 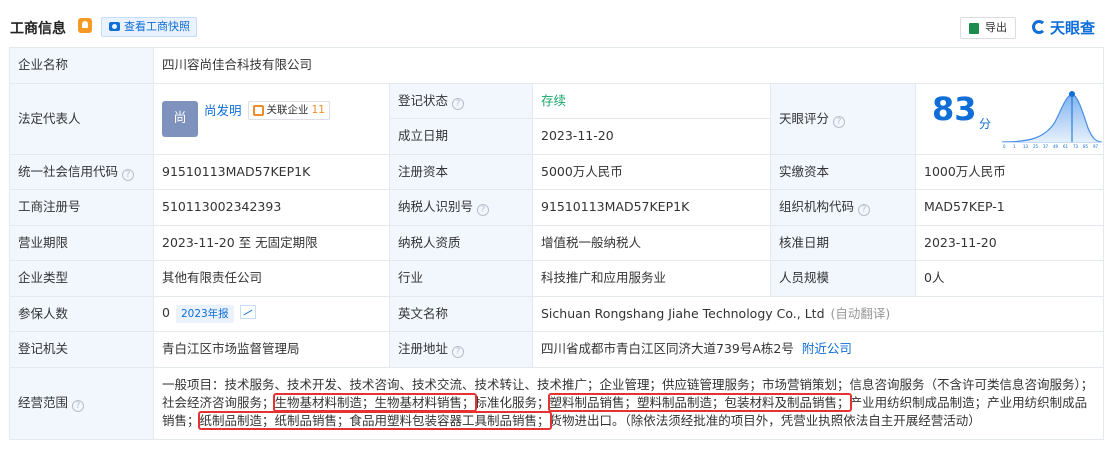 I want to click on staff-size: 0人, so click(x=1009, y=278).